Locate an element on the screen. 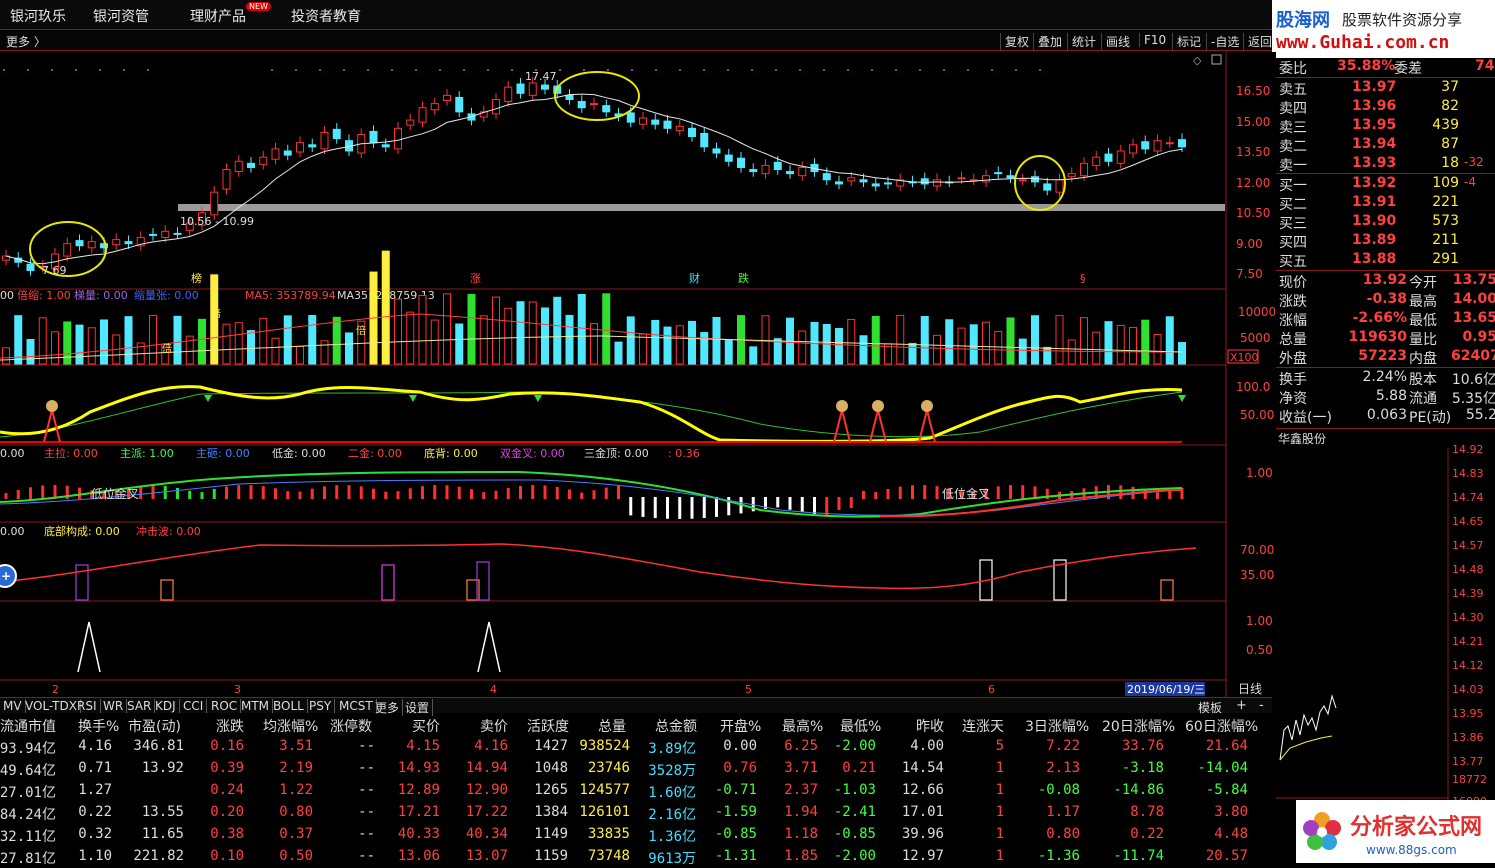  column-header: 总金额 is located at coordinates (676, 726).